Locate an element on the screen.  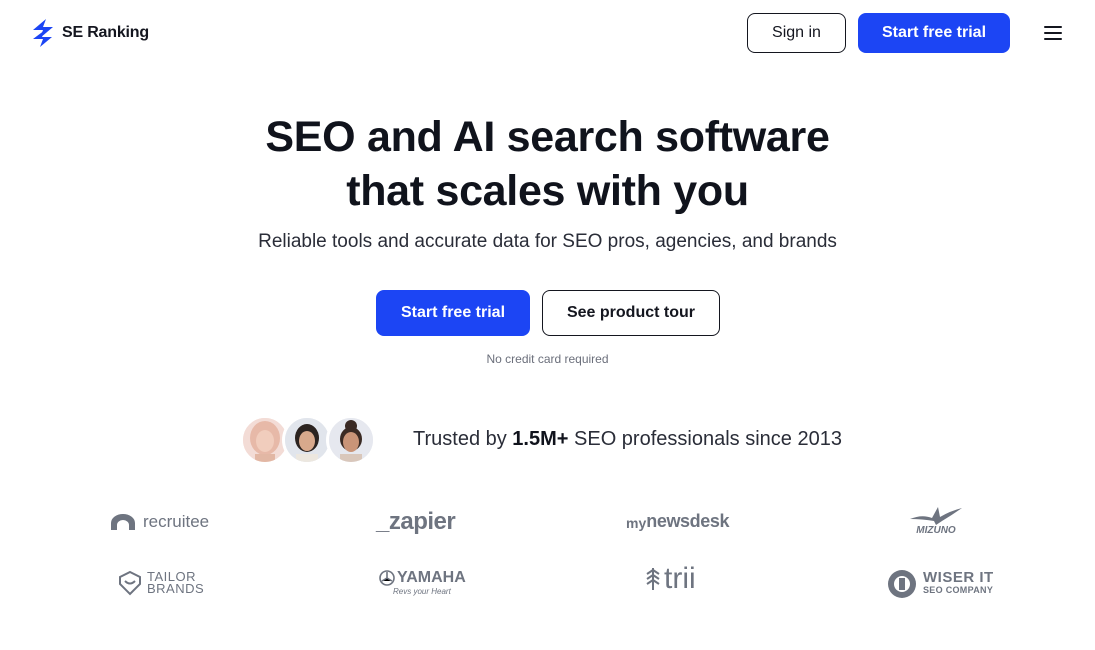
recruitee-logo-icon is located at coordinates (123, 522).